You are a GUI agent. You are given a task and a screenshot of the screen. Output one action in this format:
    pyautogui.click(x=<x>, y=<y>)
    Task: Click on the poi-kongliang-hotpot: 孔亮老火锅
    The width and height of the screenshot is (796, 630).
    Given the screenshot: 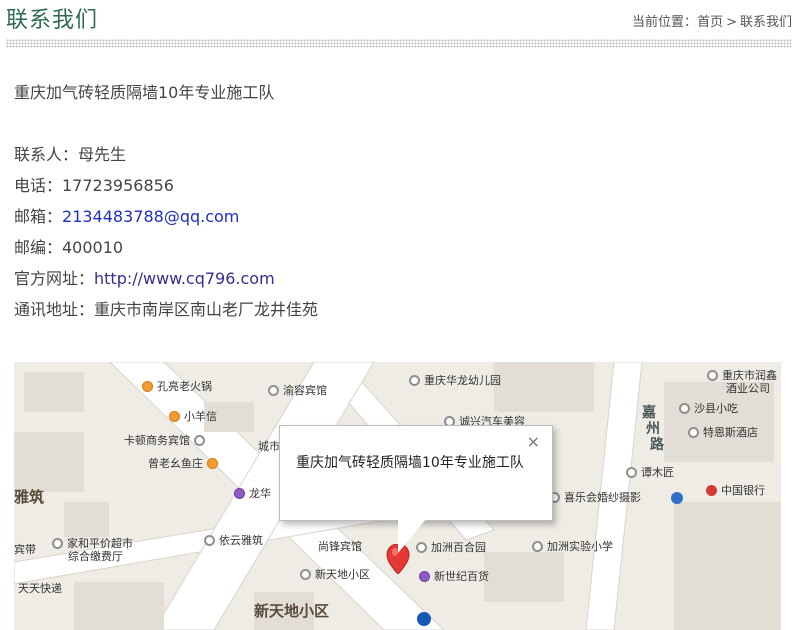 What is the action you would take?
    pyautogui.click(x=177, y=386)
    